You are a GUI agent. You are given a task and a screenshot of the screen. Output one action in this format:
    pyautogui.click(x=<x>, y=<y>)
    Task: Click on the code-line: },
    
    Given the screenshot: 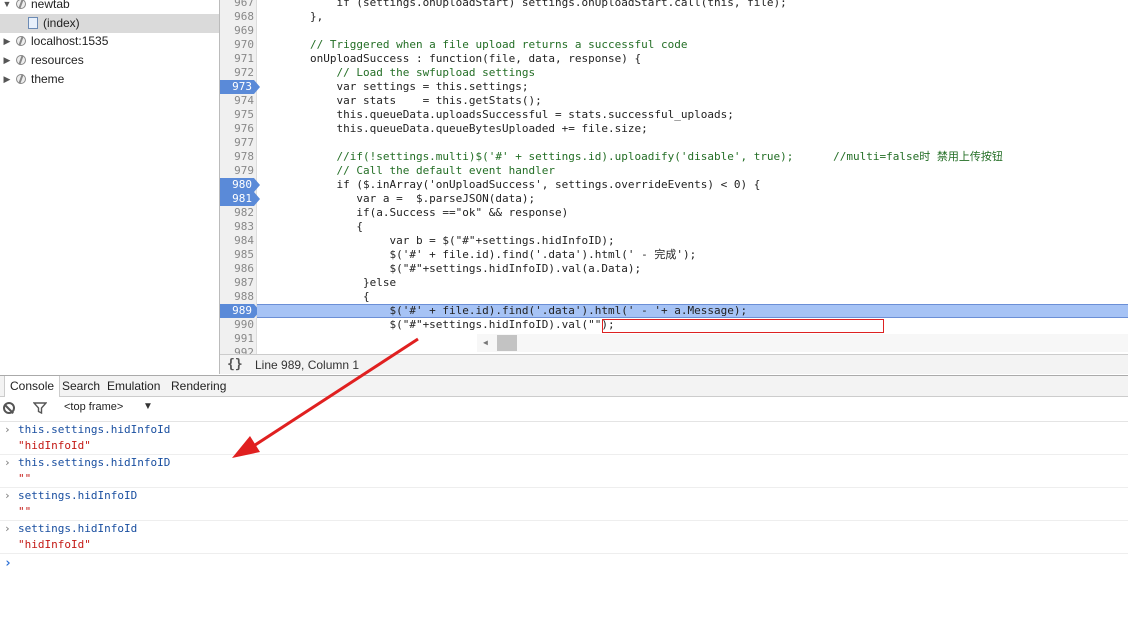 What is the action you would take?
    pyautogui.click(x=290, y=16)
    